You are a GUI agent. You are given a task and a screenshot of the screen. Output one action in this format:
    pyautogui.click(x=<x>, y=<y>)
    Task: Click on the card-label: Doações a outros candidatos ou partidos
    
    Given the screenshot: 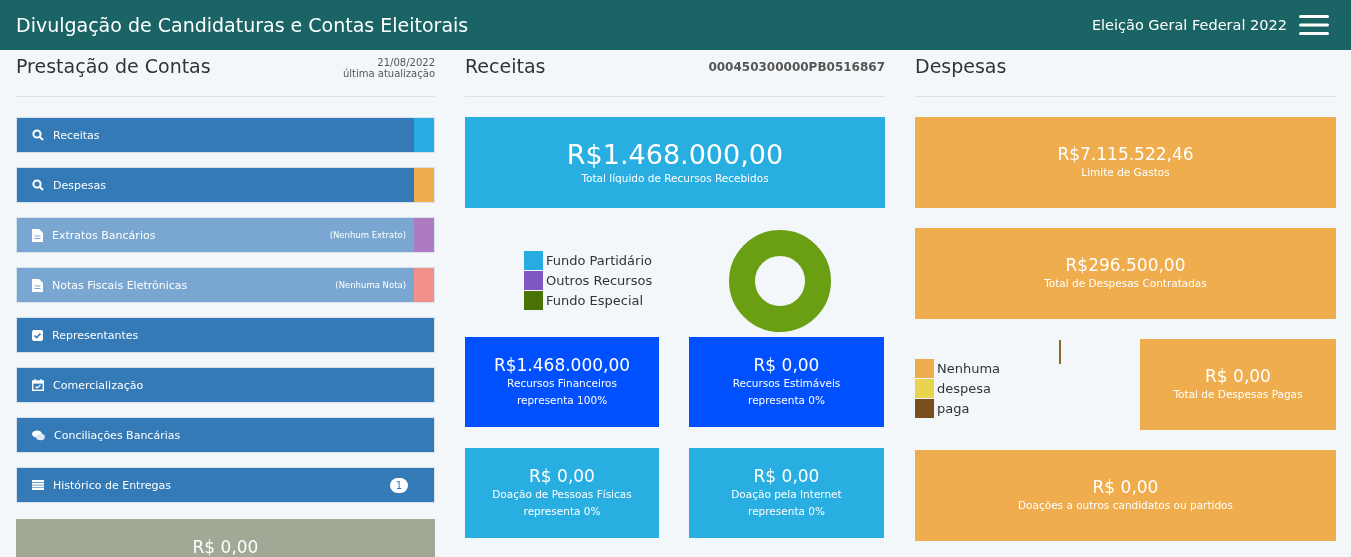 What is the action you would take?
    pyautogui.click(x=1125, y=505)
    